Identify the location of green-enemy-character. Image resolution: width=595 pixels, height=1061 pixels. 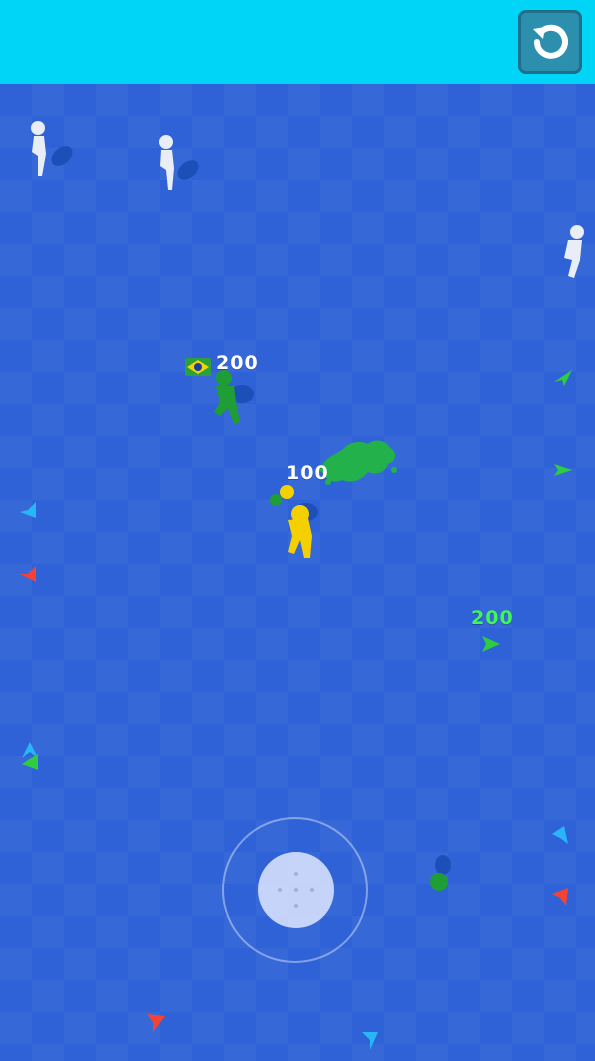
(234, 397).